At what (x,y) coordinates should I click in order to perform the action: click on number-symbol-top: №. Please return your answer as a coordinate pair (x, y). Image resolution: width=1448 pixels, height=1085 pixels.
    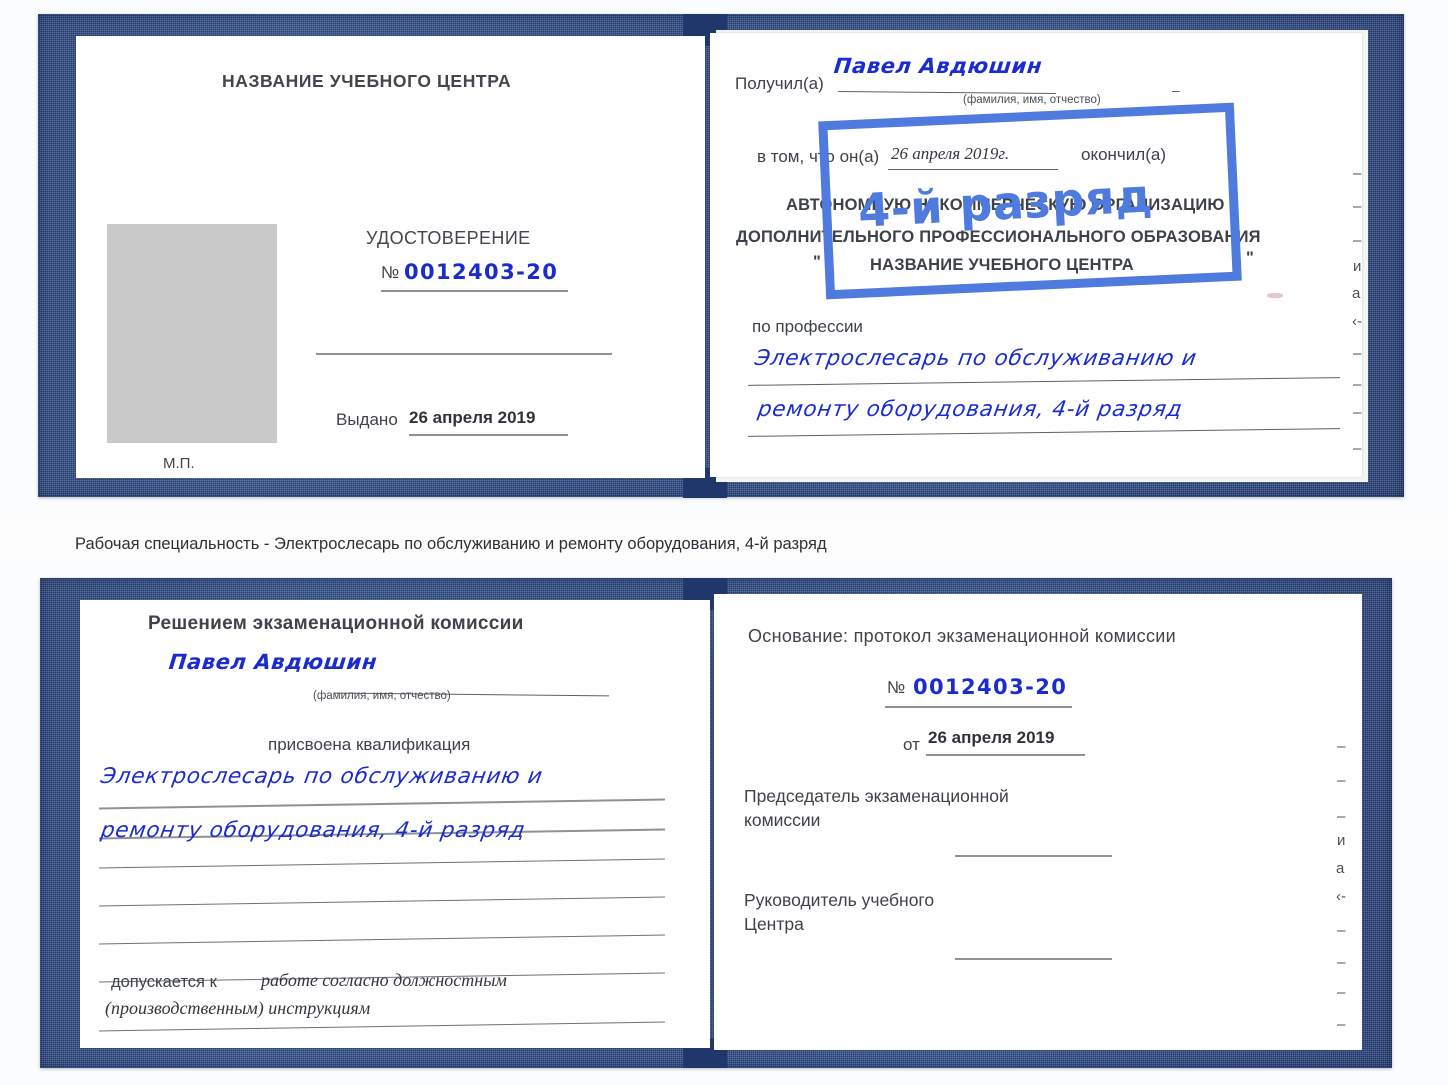
    Looking at the image, I should click on (390, 272).